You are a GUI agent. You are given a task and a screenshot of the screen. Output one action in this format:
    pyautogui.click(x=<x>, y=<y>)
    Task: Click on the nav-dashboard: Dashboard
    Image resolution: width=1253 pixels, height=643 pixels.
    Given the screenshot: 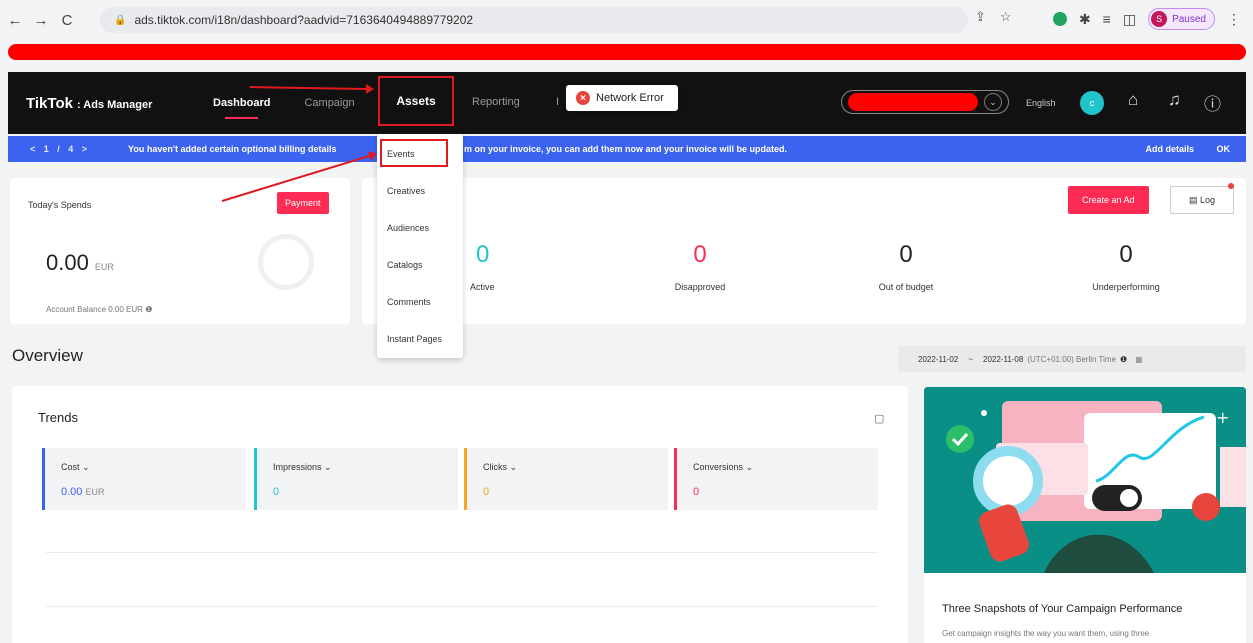 What is the action you would take?
    pyautogui.click(x=241, y=108)
    